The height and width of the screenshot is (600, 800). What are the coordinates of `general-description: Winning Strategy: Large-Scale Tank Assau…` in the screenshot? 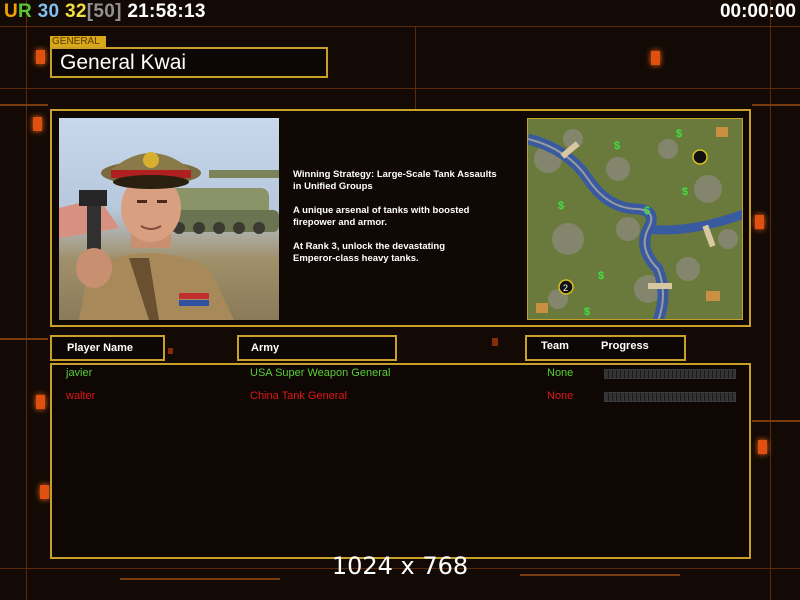 It's located at (408, 223).